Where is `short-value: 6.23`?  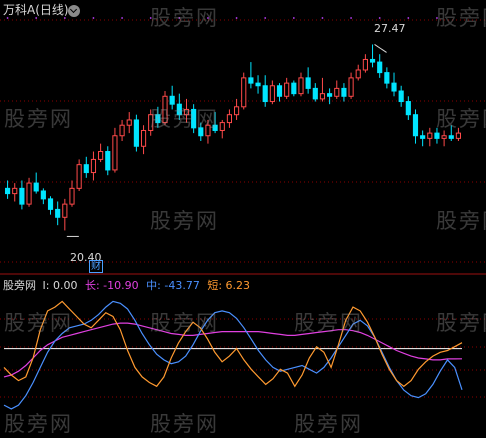 short-value: 6.23 is located at coordinates (238, 285).